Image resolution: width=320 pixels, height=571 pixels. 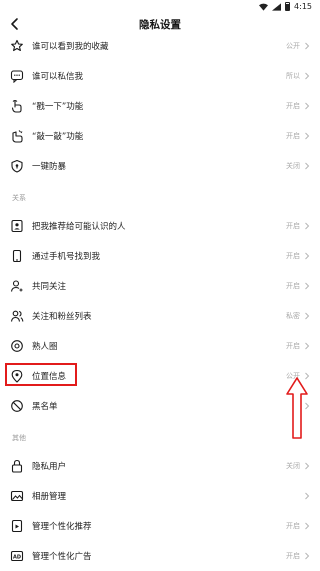 What do you see at coordinates (264, 7) in the screenshot?
I see `wifi-icon` at bounding box center [264, 7].